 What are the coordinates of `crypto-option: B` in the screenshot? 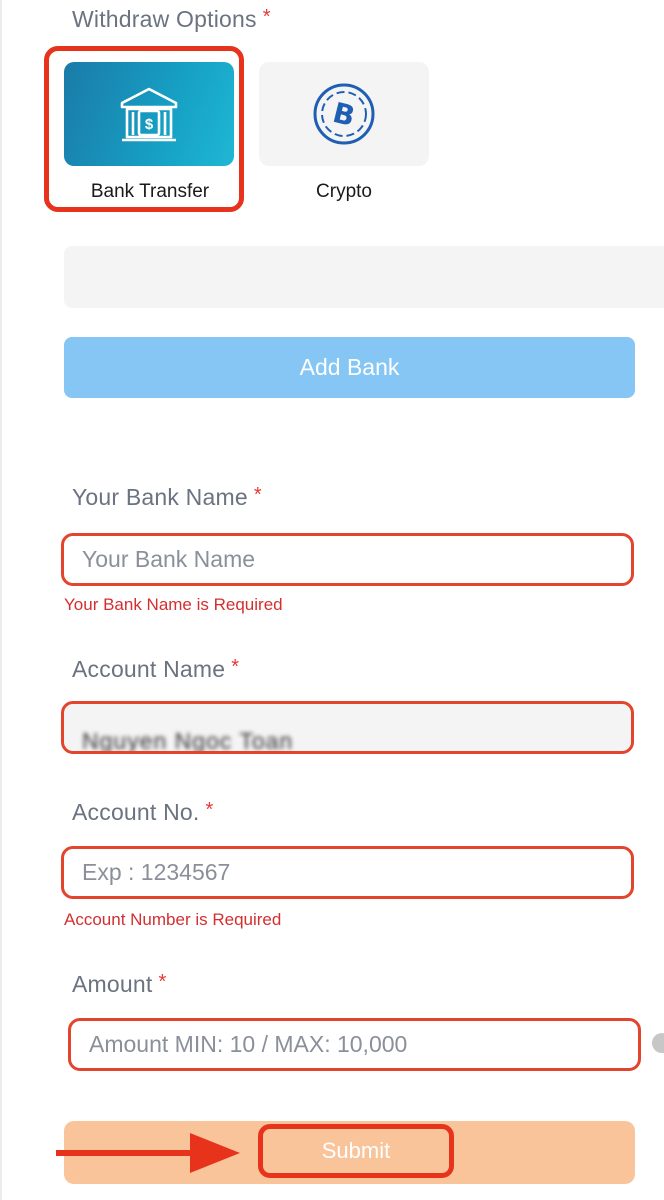 It's located at (344, 114).